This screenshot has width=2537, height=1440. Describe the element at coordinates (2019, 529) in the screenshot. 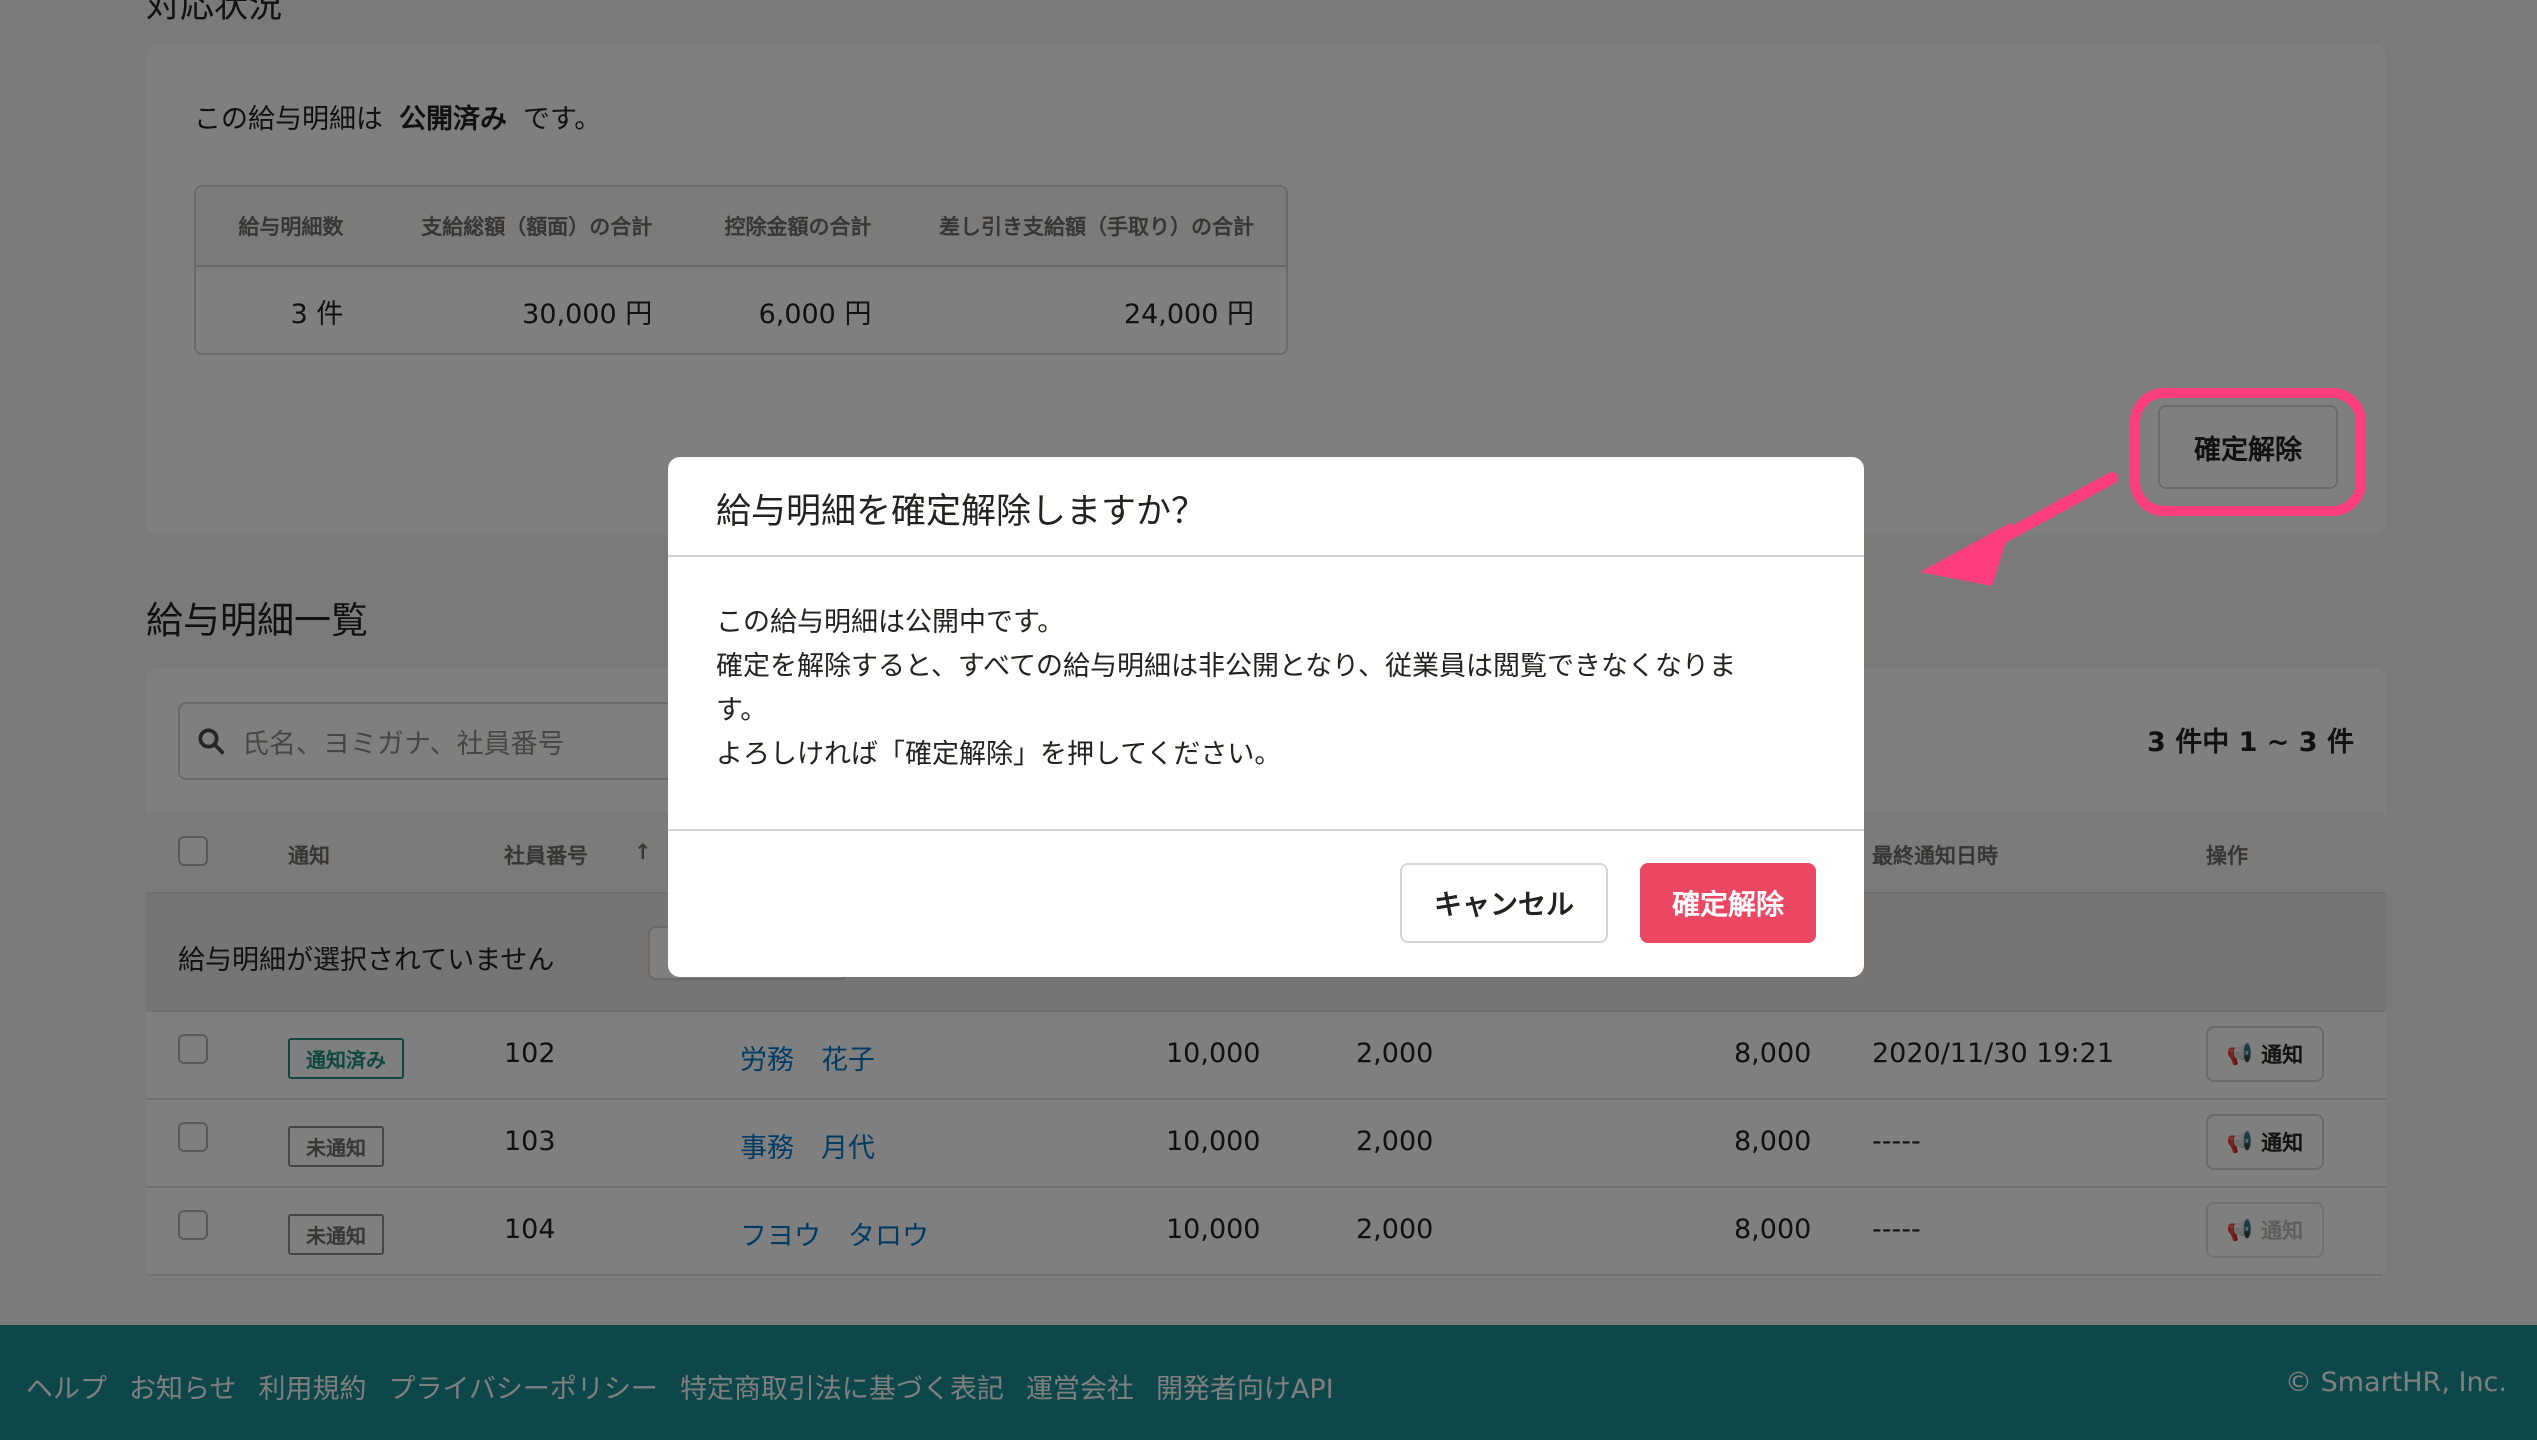

I see `annotation-arrow-icon` at that location.